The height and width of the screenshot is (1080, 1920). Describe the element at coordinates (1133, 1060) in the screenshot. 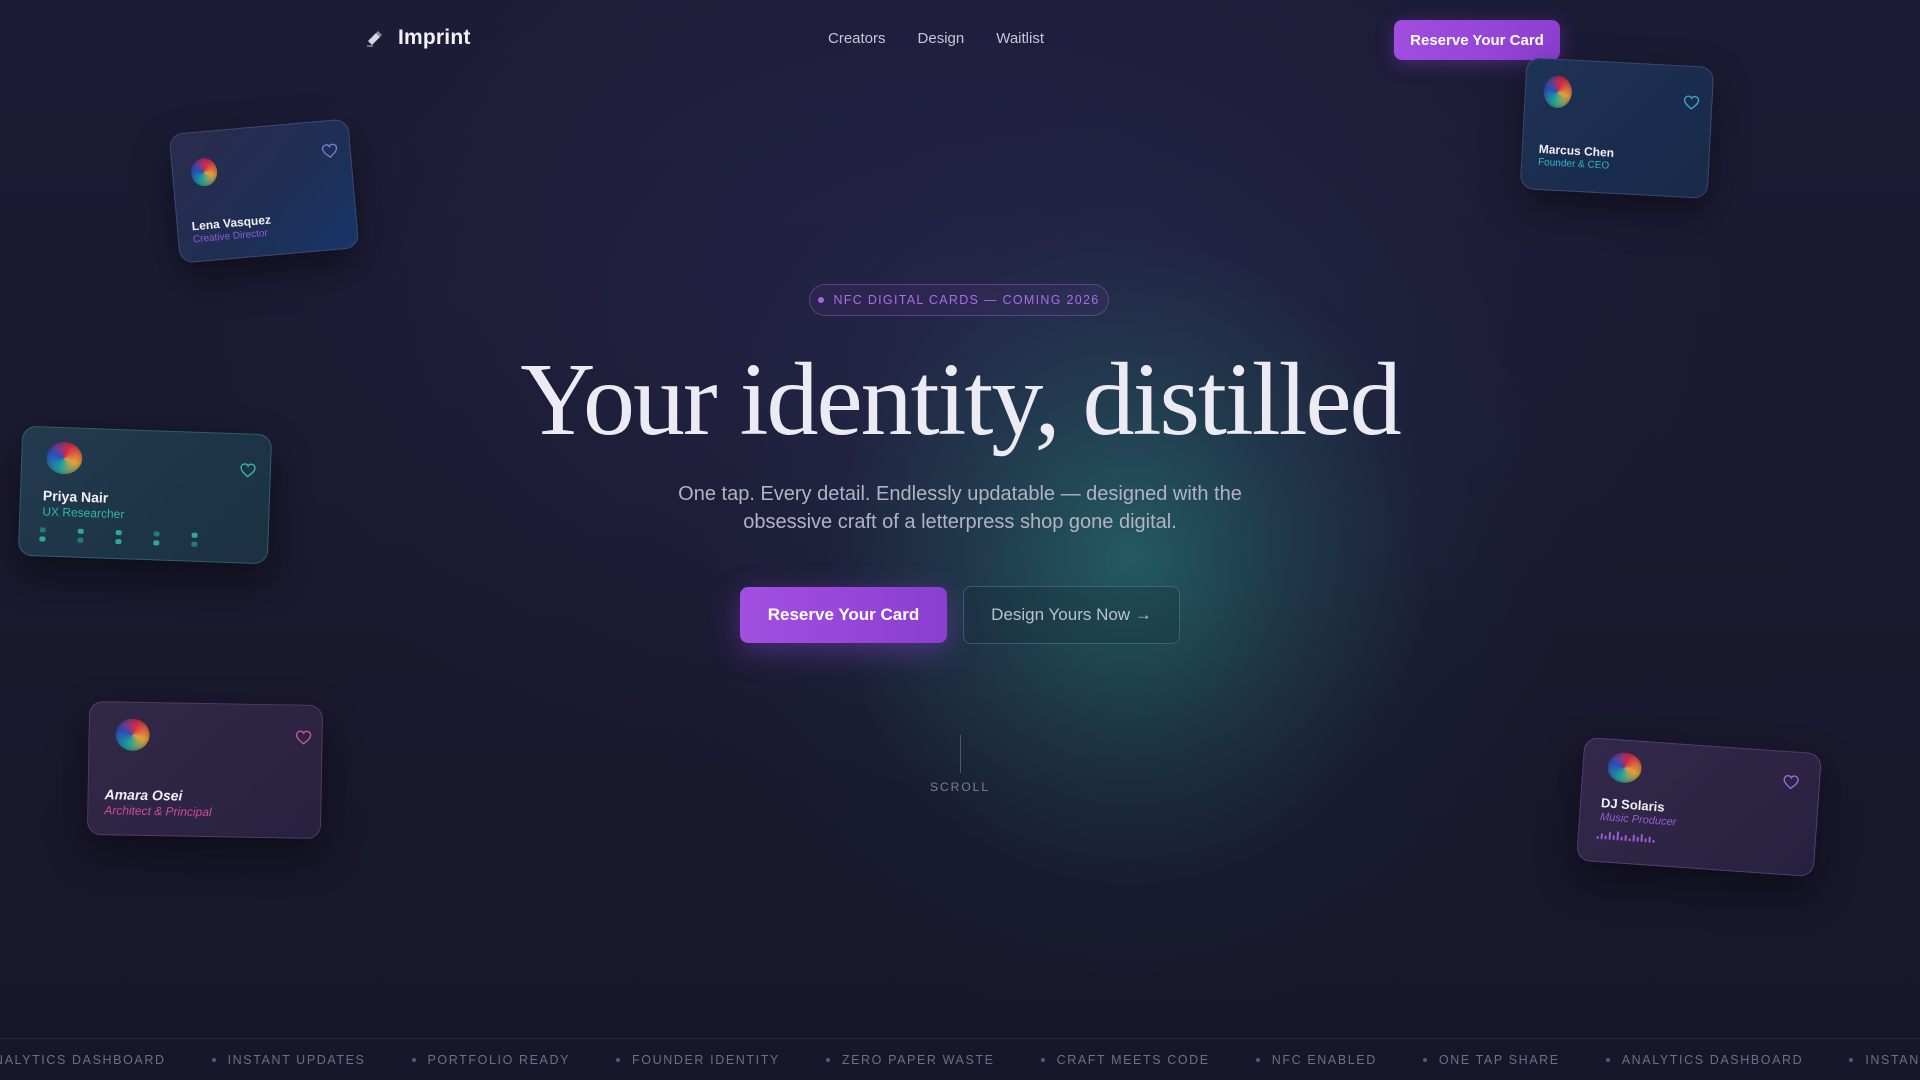

I see `ticker-label: CRAFT MEETS CODE` at that location.